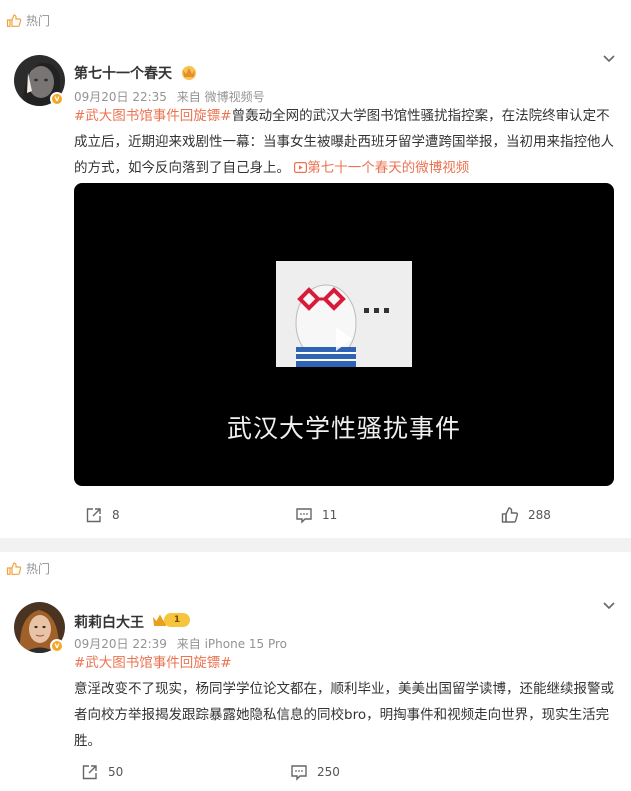 Image resolution: width=631 pixels, height=791 pixels. I want to click on thumbs-up-icon, so click(510, 515).